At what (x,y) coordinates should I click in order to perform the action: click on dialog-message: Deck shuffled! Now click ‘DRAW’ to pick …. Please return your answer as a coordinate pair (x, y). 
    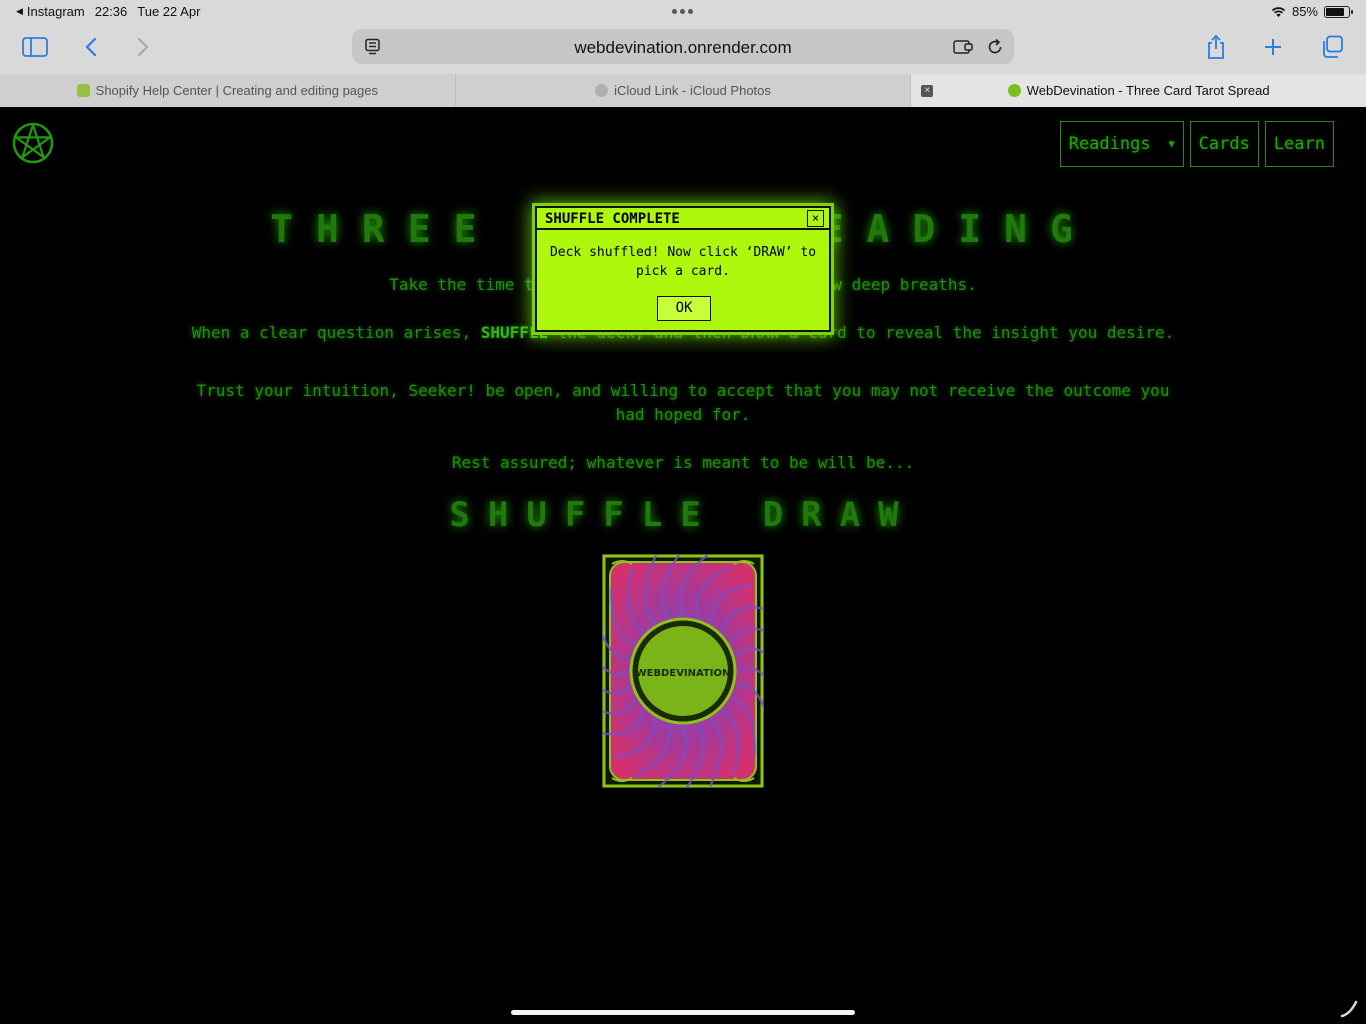
    Looking at the image, I should click on (683, 262).